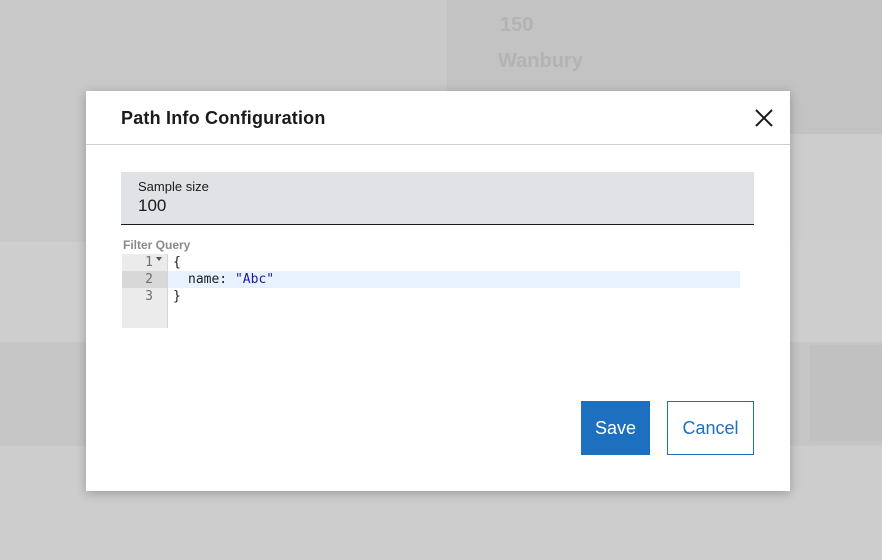 The height and width of the screenshot is (560, 882). What do you see at coordinates (846, 393) in the screenshot?
I see `bg-card` at bounding box center [846, 393].